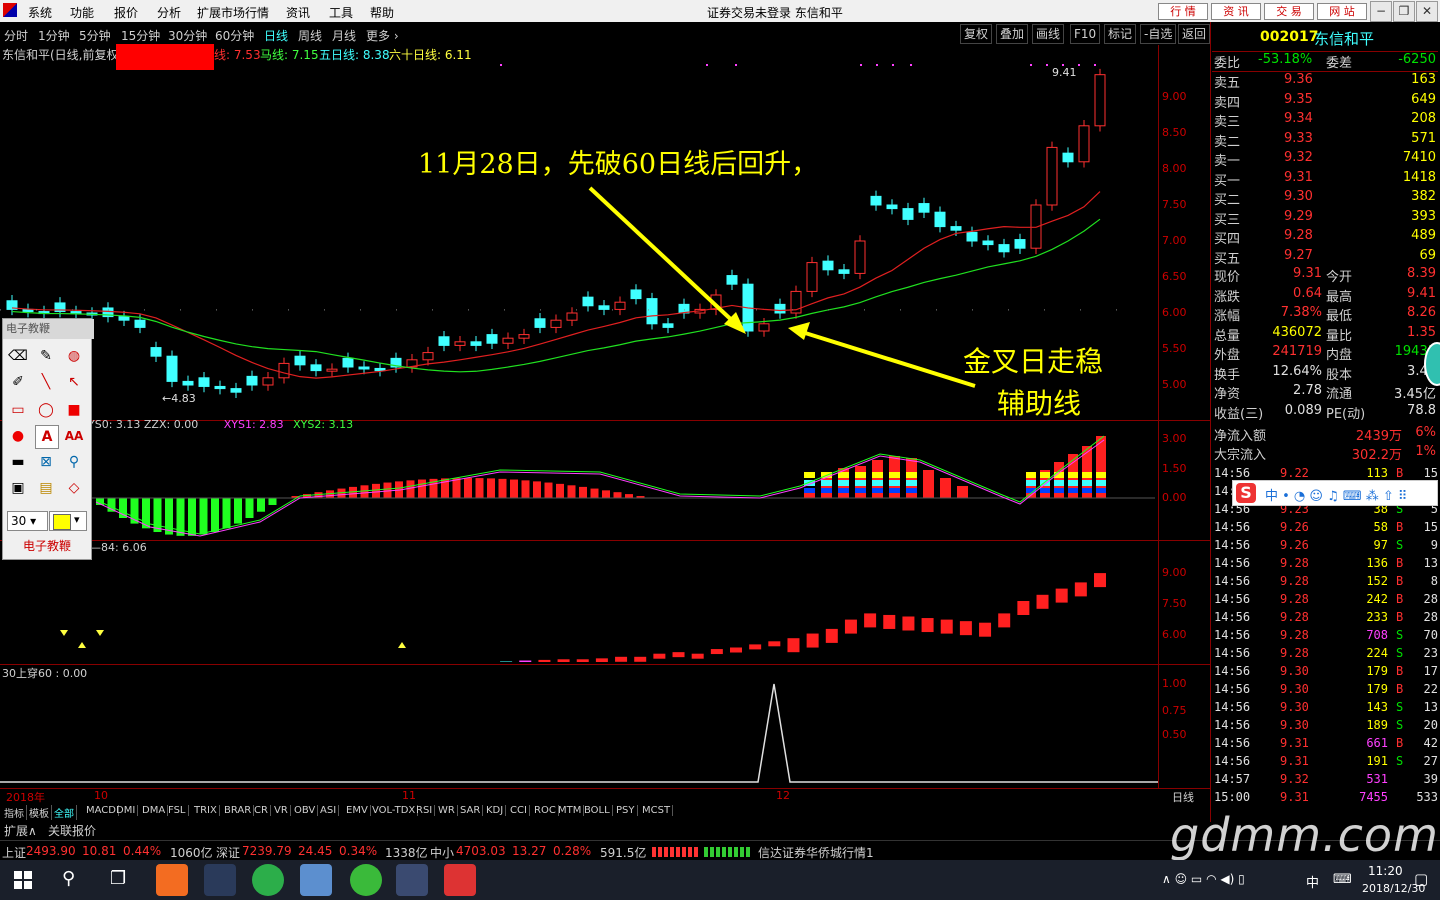  Describe the element at coordinates (1325, 81) in the screenshot. I see `ask-row: 卖五 9.36 163` at that location.